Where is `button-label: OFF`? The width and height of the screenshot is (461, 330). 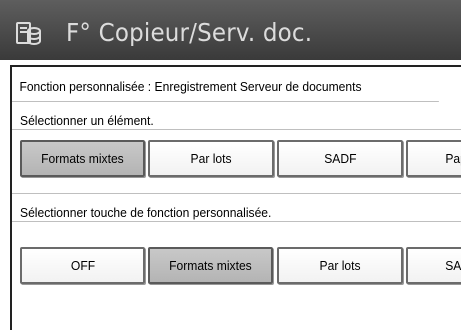 button-label: OFF is located at coordinates (82, 265).